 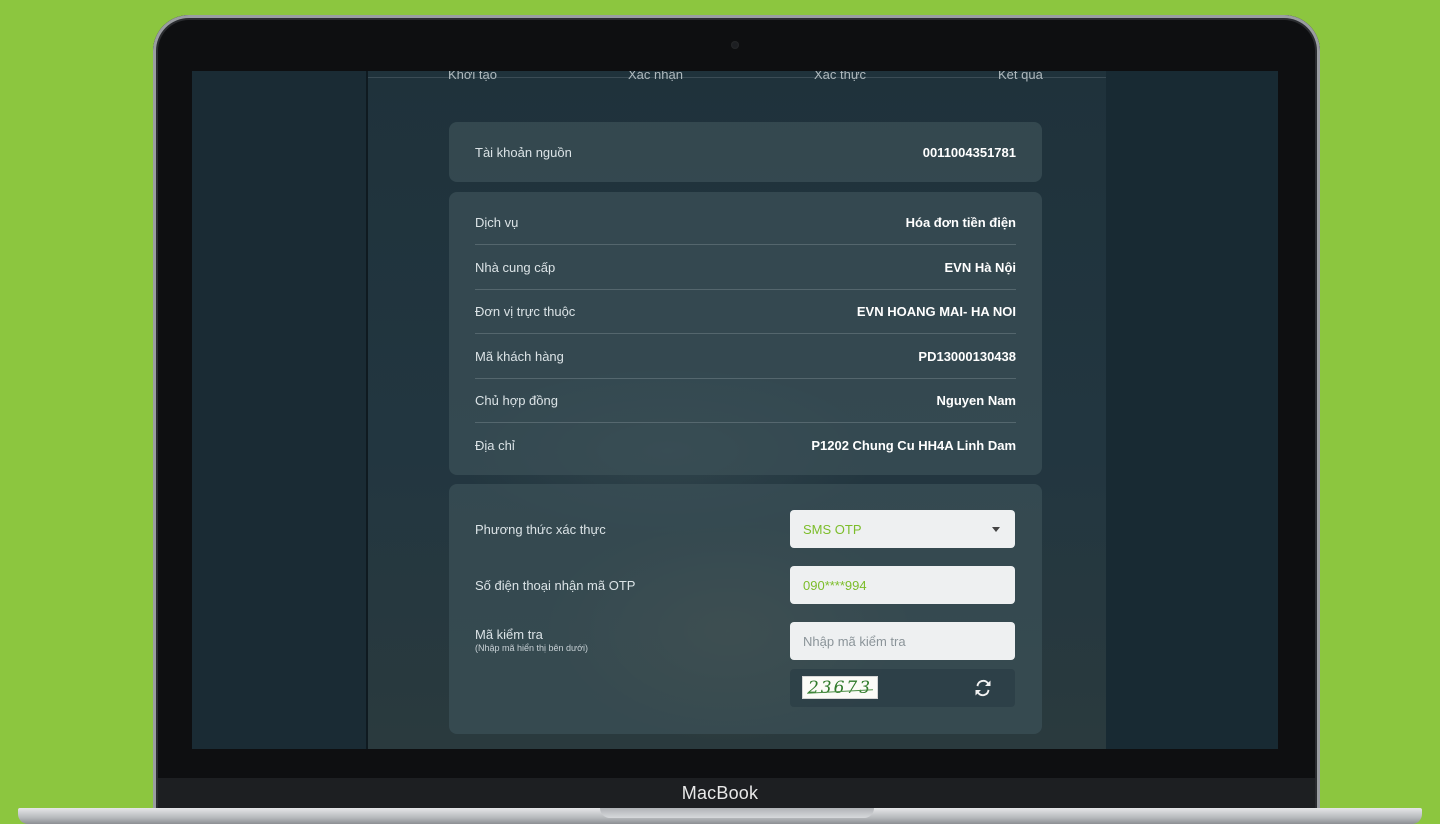 What do you see at coordinates (967, 356) in the screenshot?
I see `detail-value: PD13000130438` at bounding box center [967, 356].